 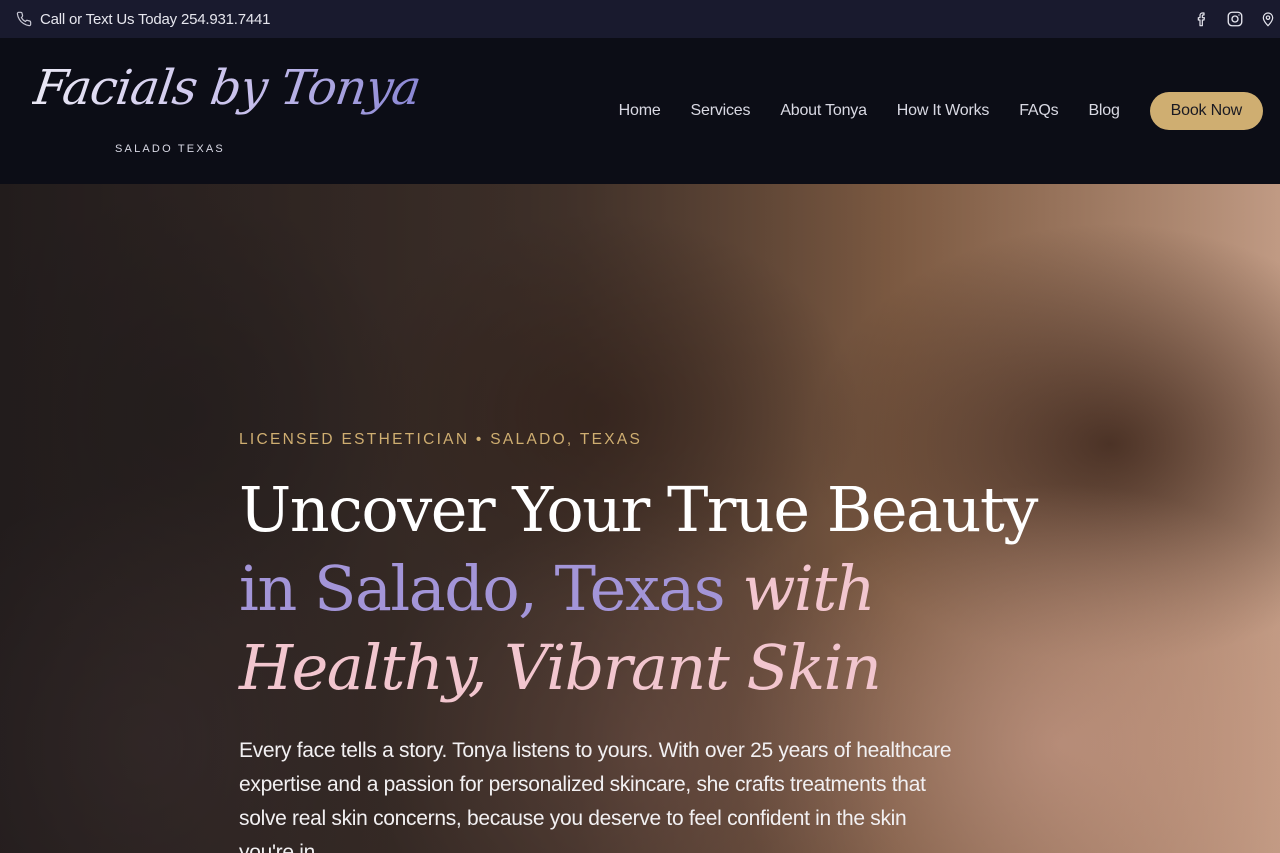 I want to click on phone-text: Call or Text Us Today 254.931.7441, so click(x=155, y=19).